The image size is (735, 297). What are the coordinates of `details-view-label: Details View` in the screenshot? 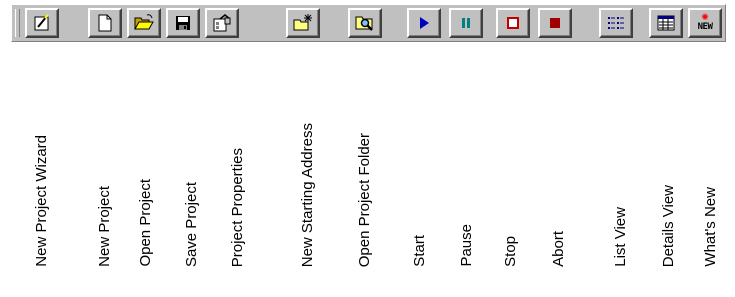 It's located at (668, 225).